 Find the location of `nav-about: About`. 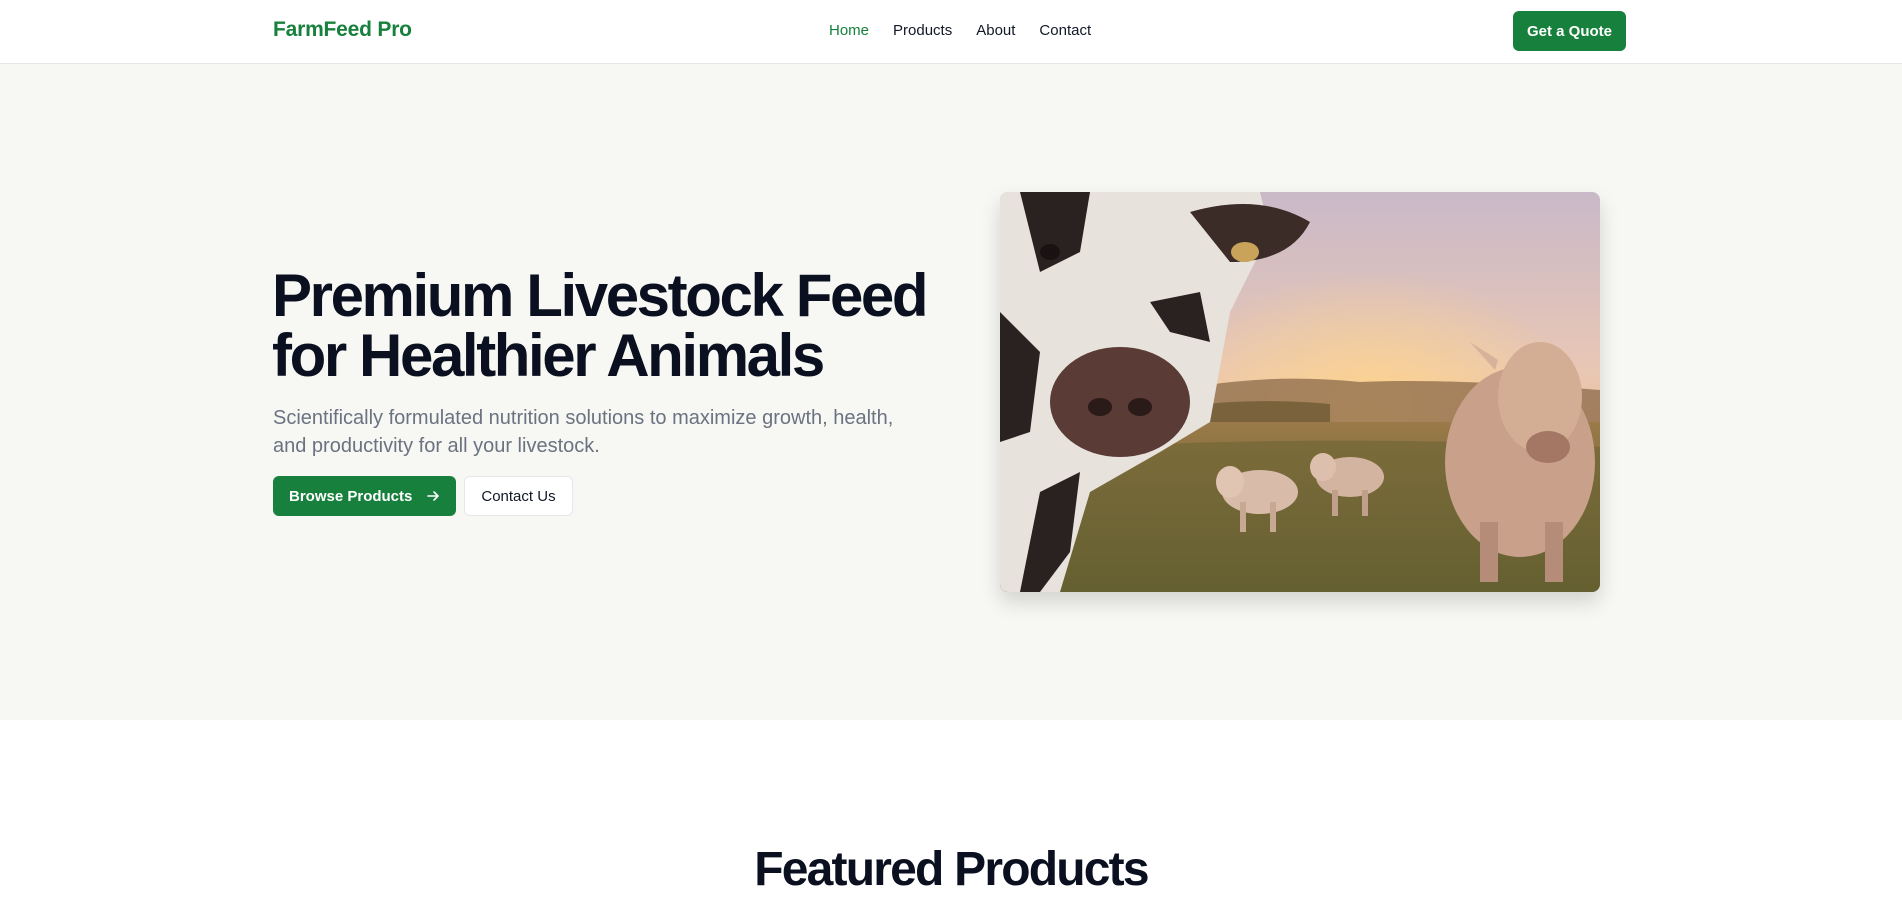

nav-about: About is located at coordinates (995, 30).